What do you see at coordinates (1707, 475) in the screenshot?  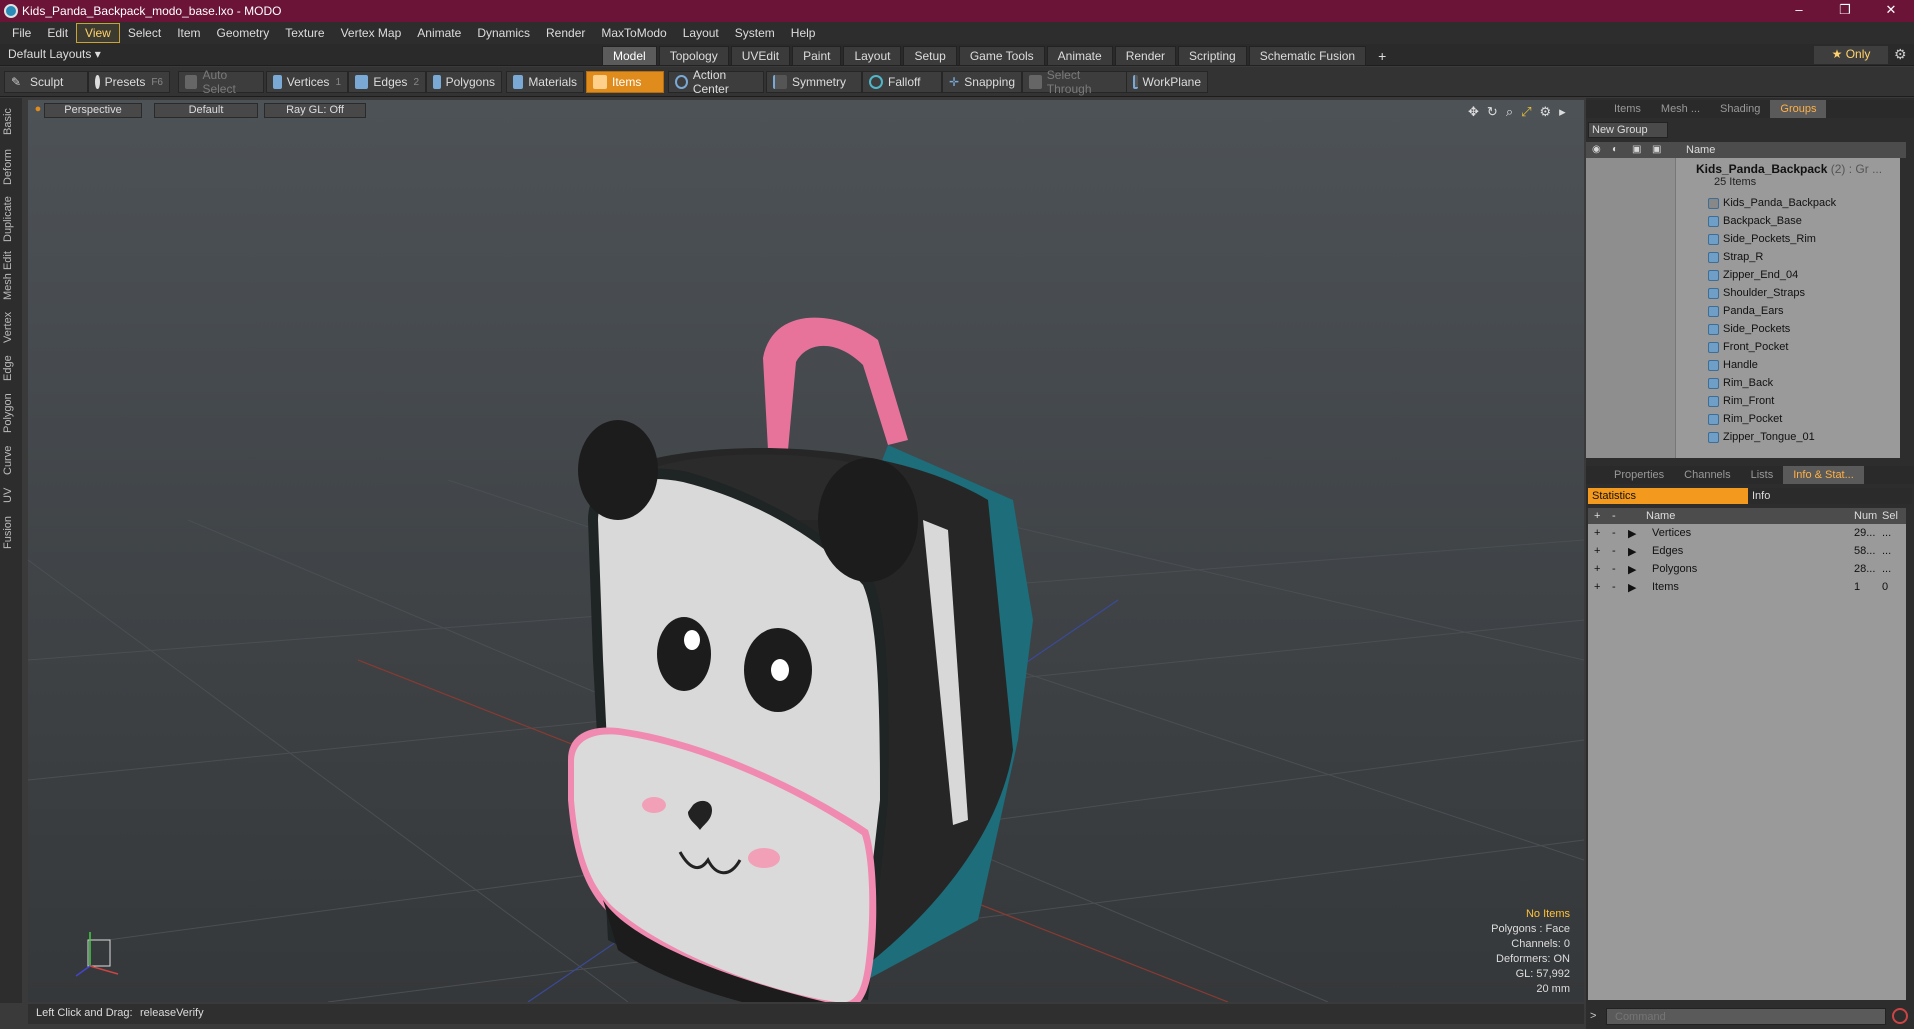 I see `tab-channels: Channels` at bounding box center [1707, 475].